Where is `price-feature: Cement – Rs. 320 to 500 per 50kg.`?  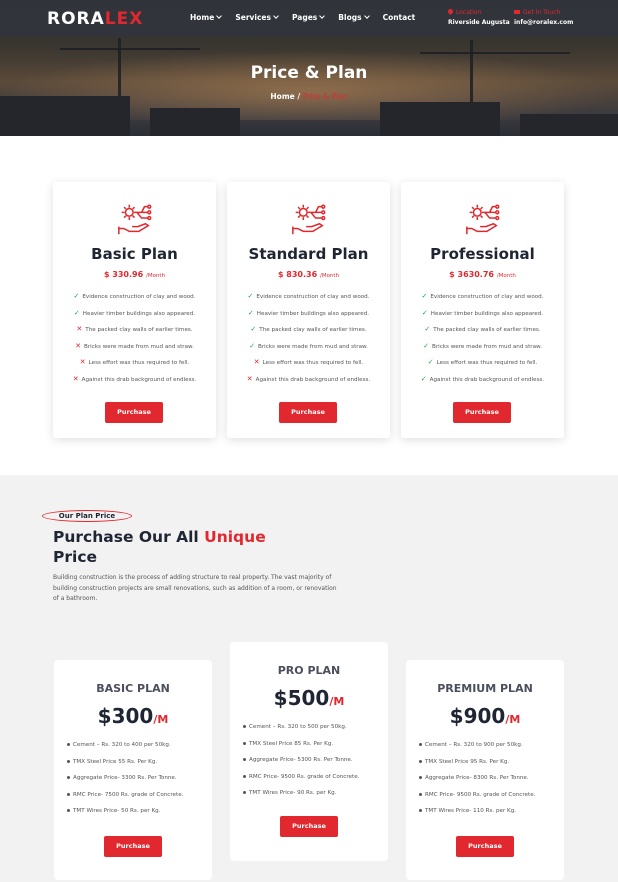 price-feature: Cement – Rs. 320 to 500 per 50kg. is located at coordinates (295, 727).